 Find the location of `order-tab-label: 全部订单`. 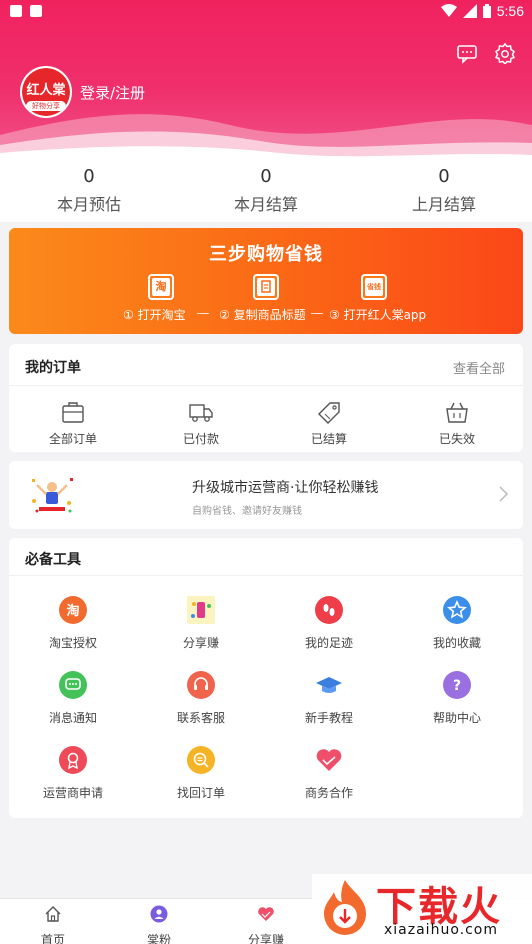

order-tab-label: 全部订单 is located at coordinates (72, 439).